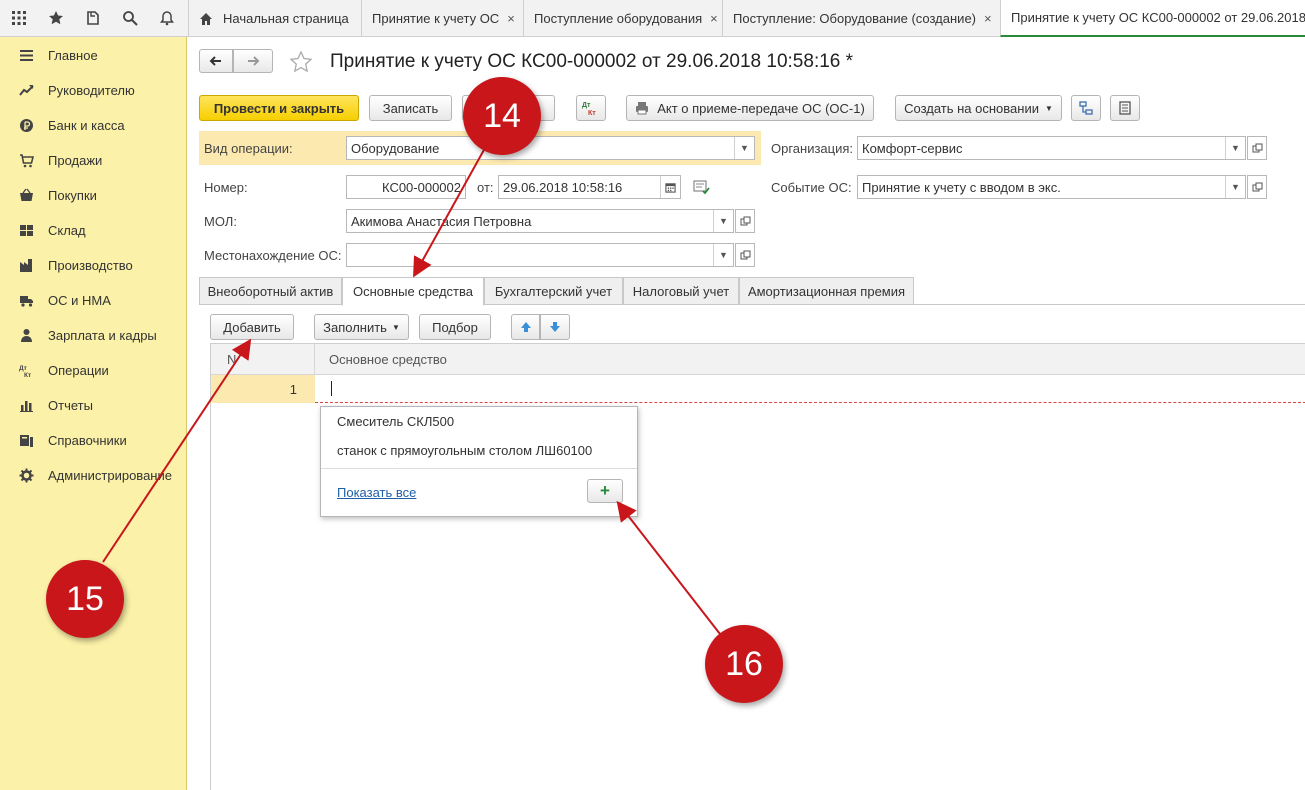  I want to click on sidebar-item-label: Банк и касса, so click(86, 125).